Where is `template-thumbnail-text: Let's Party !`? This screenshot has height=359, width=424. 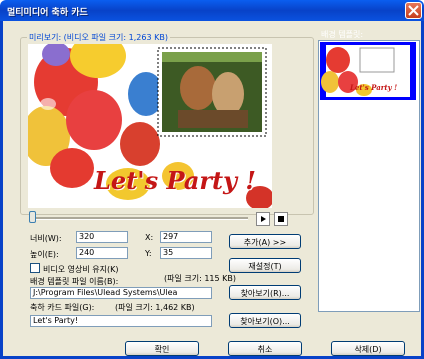
template-thumbnail-text: Let's Party ! is located at coordinates (374, 87).